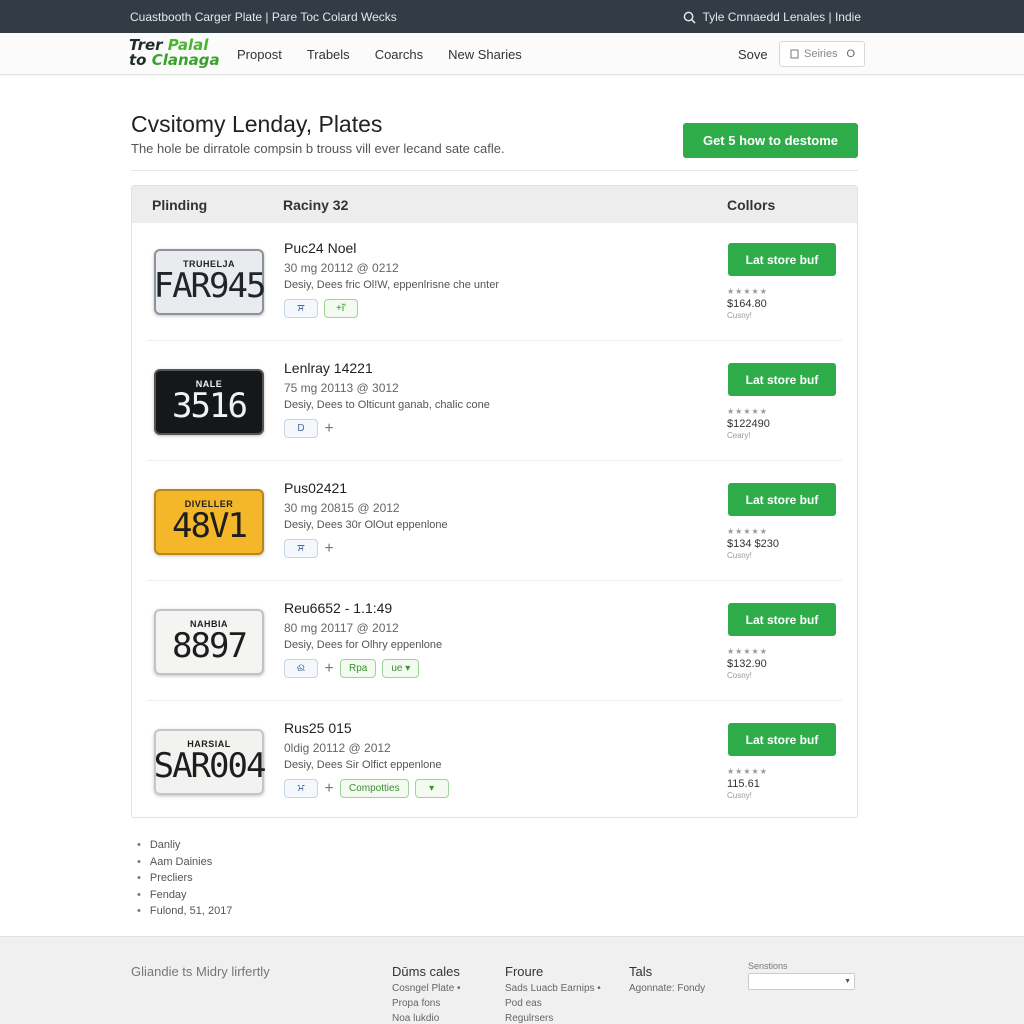  Describe the element at coordinates (366, 728) in the screenshot. I see `plate-name: Rus25 015` at that location.